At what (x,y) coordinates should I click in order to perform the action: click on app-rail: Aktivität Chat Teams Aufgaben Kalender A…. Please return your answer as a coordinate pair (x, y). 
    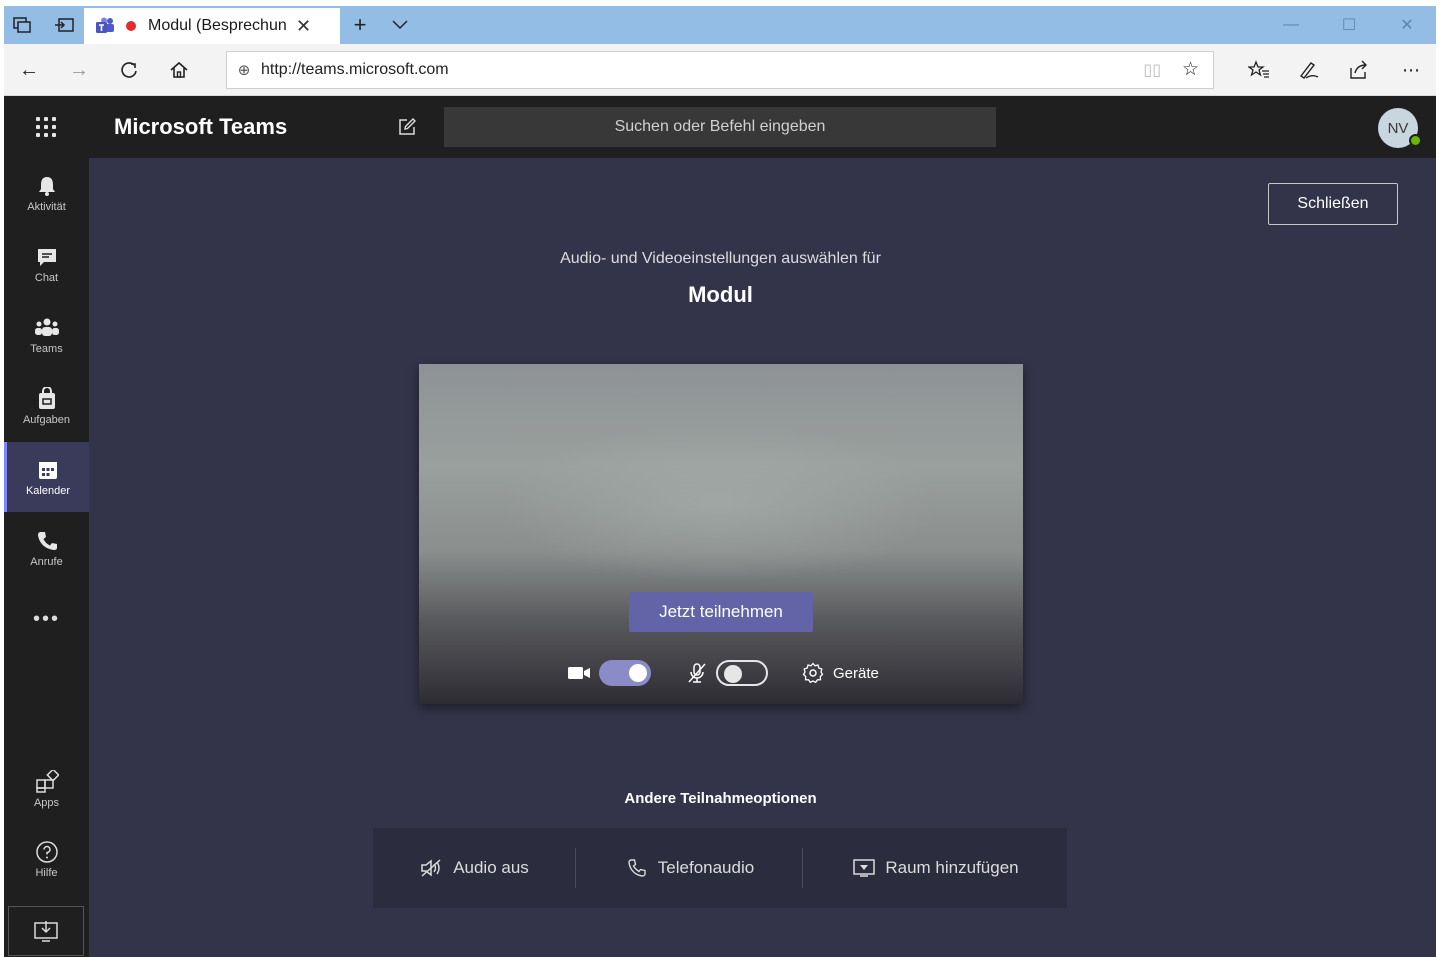
    Looking at the image, I should click on (46, 557).